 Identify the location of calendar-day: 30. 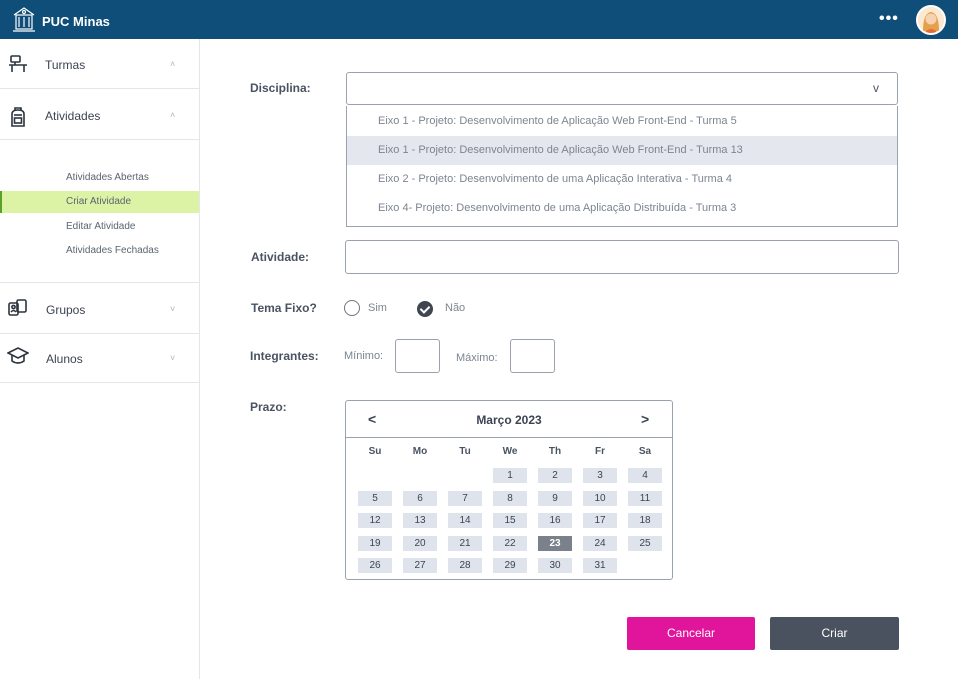
(555, 566).